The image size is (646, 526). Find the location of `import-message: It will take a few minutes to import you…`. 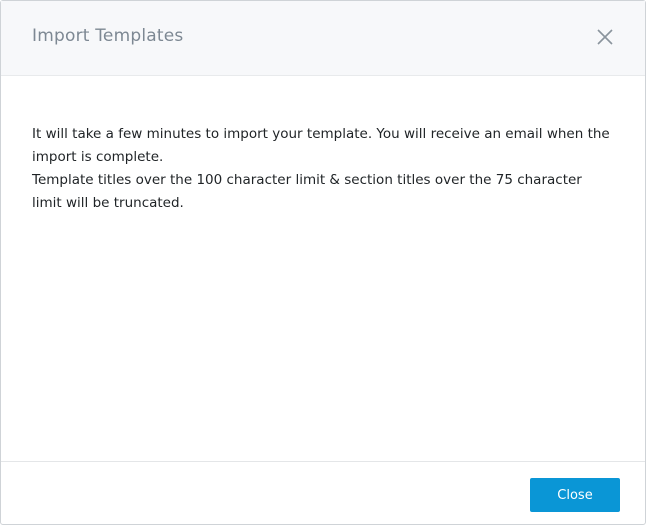

import-message: It will take a few minutes to import you… is located at coordinates (321, 145).